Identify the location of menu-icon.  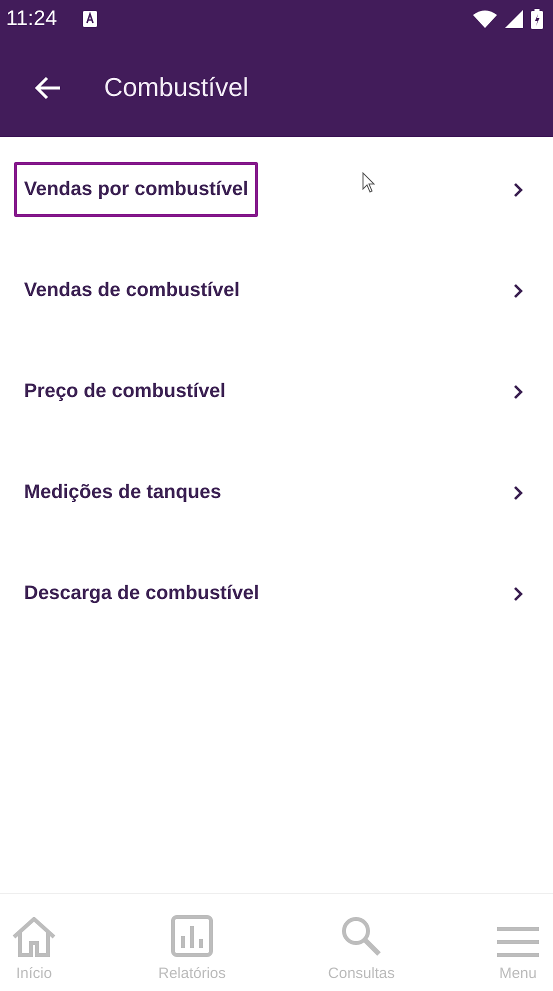
(517, 942).